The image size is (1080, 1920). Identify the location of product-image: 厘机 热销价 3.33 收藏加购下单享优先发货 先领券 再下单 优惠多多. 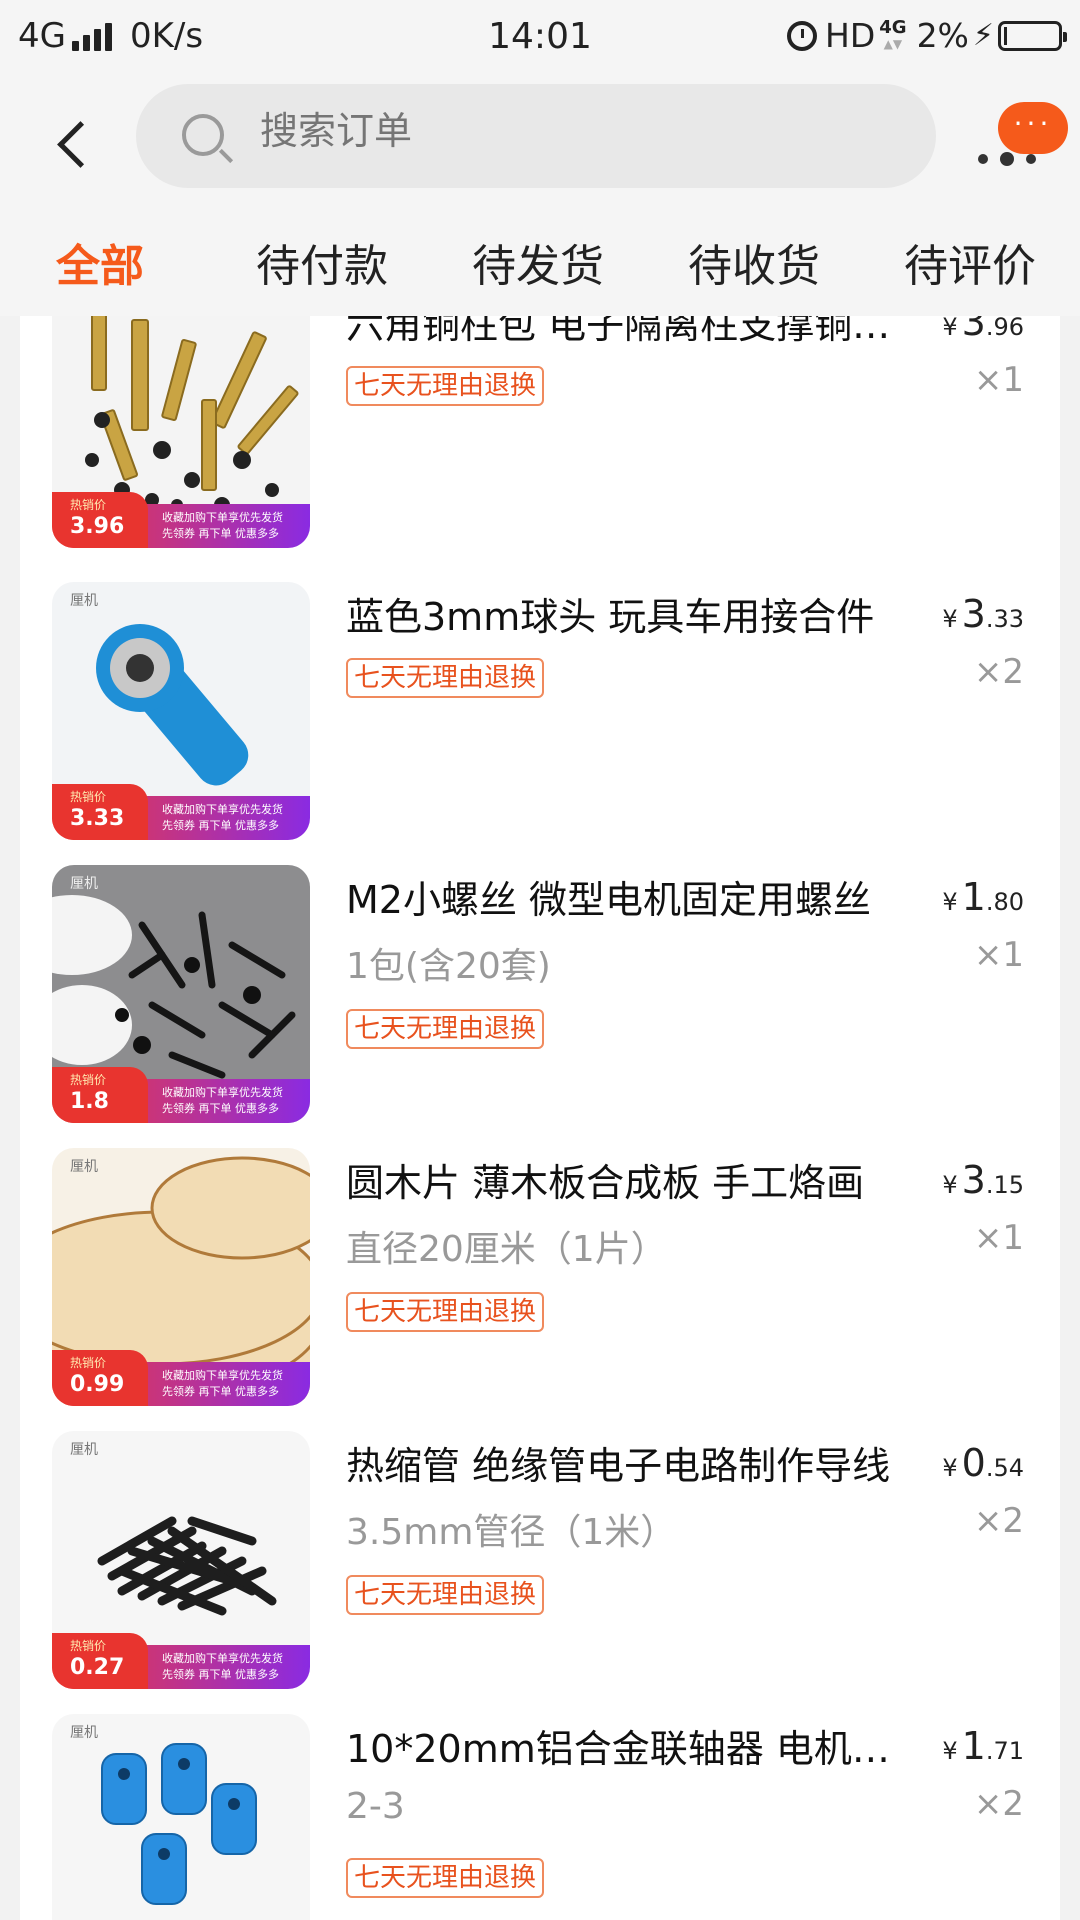
(181, 711).